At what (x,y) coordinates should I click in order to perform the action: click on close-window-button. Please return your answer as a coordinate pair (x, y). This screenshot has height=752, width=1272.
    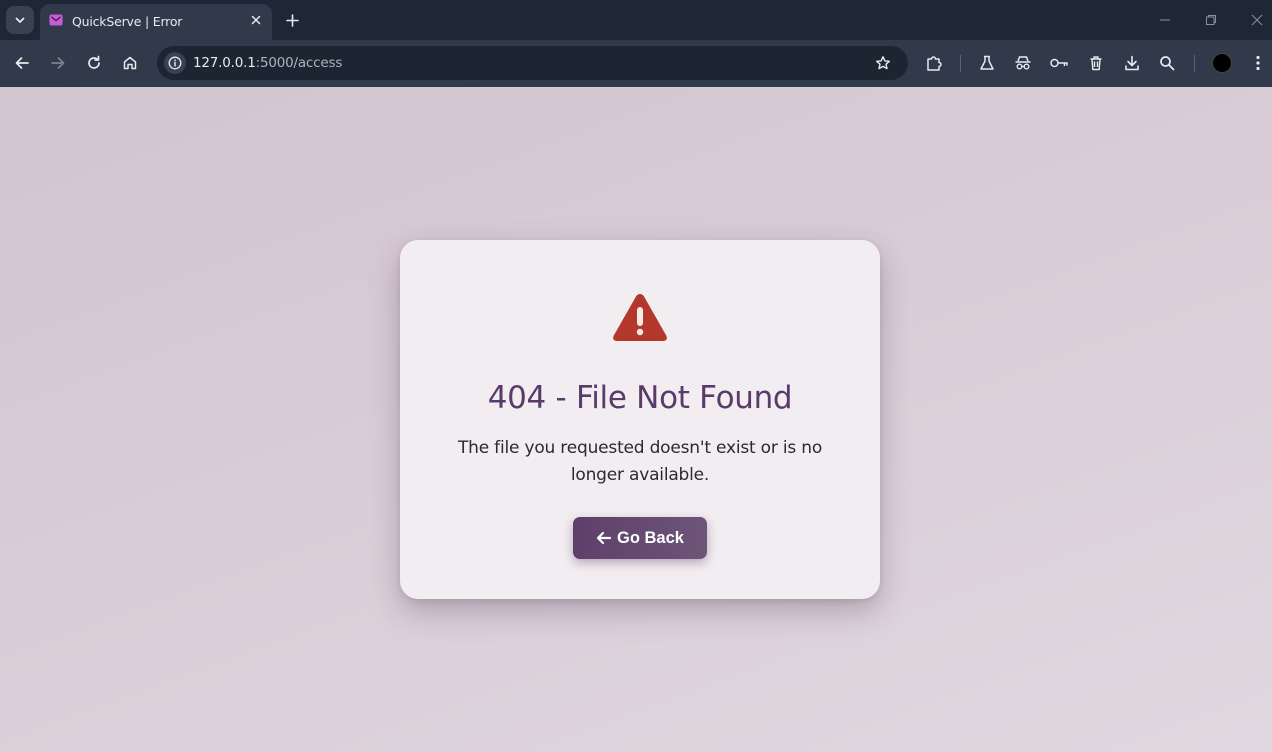
    Looking at the image, I should click on (1257, 20).